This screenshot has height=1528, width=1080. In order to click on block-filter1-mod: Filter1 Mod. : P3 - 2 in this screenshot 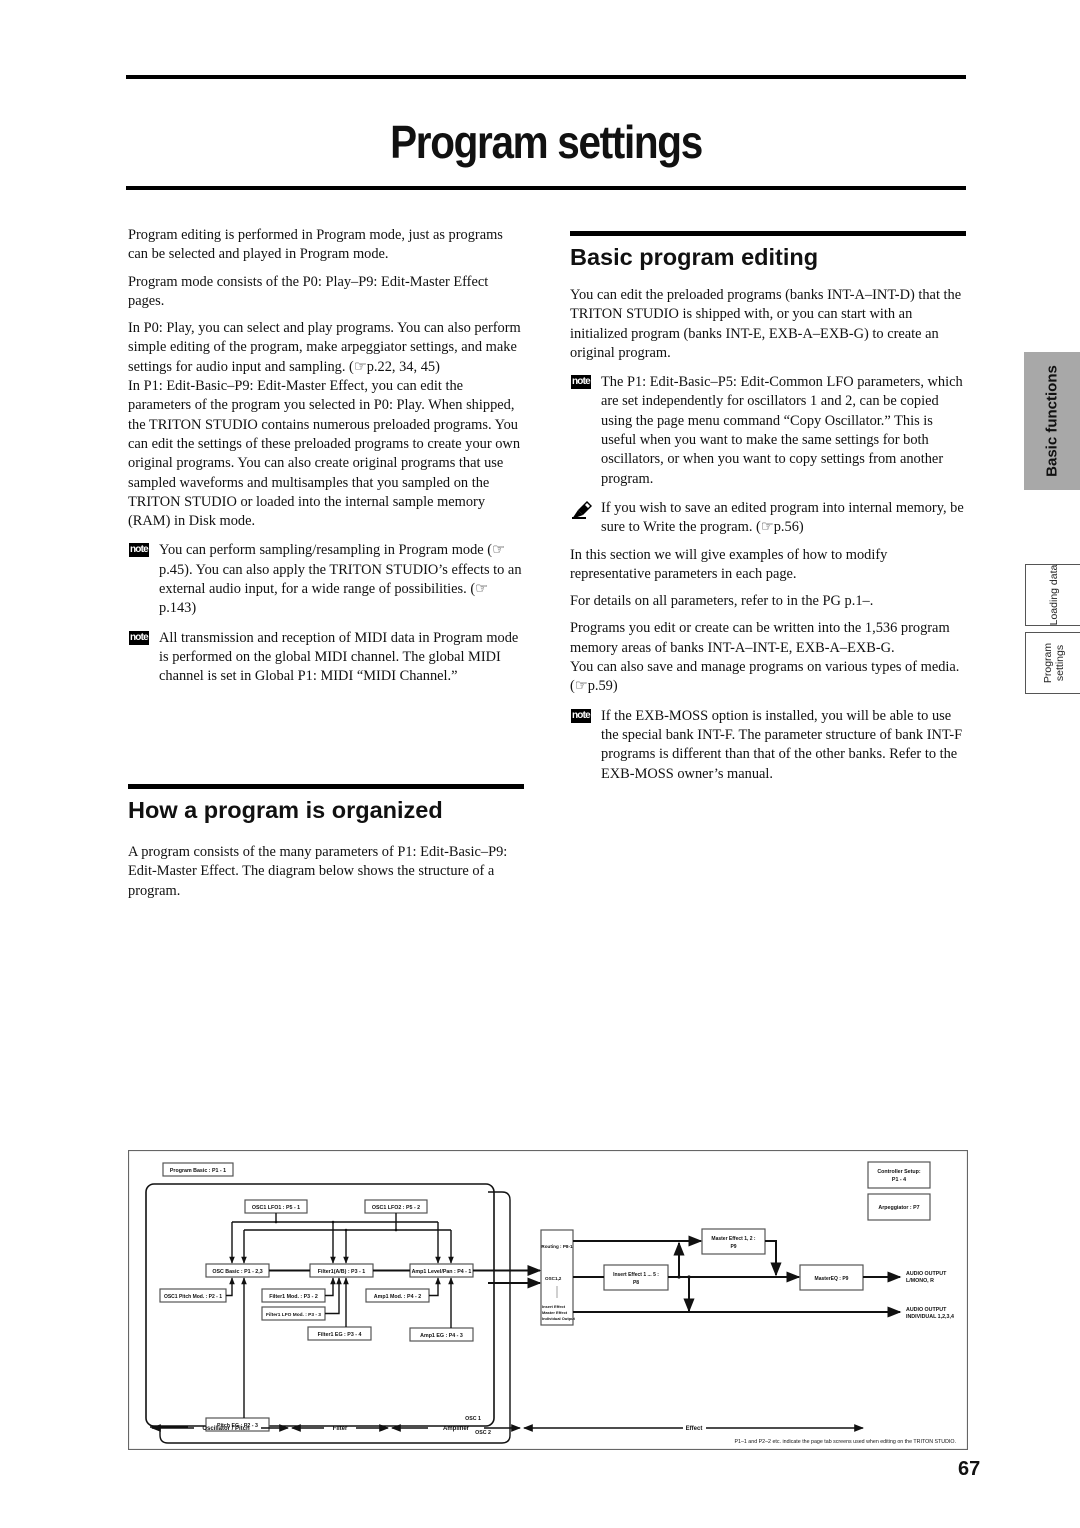, I will do `click(293, 1295)`.